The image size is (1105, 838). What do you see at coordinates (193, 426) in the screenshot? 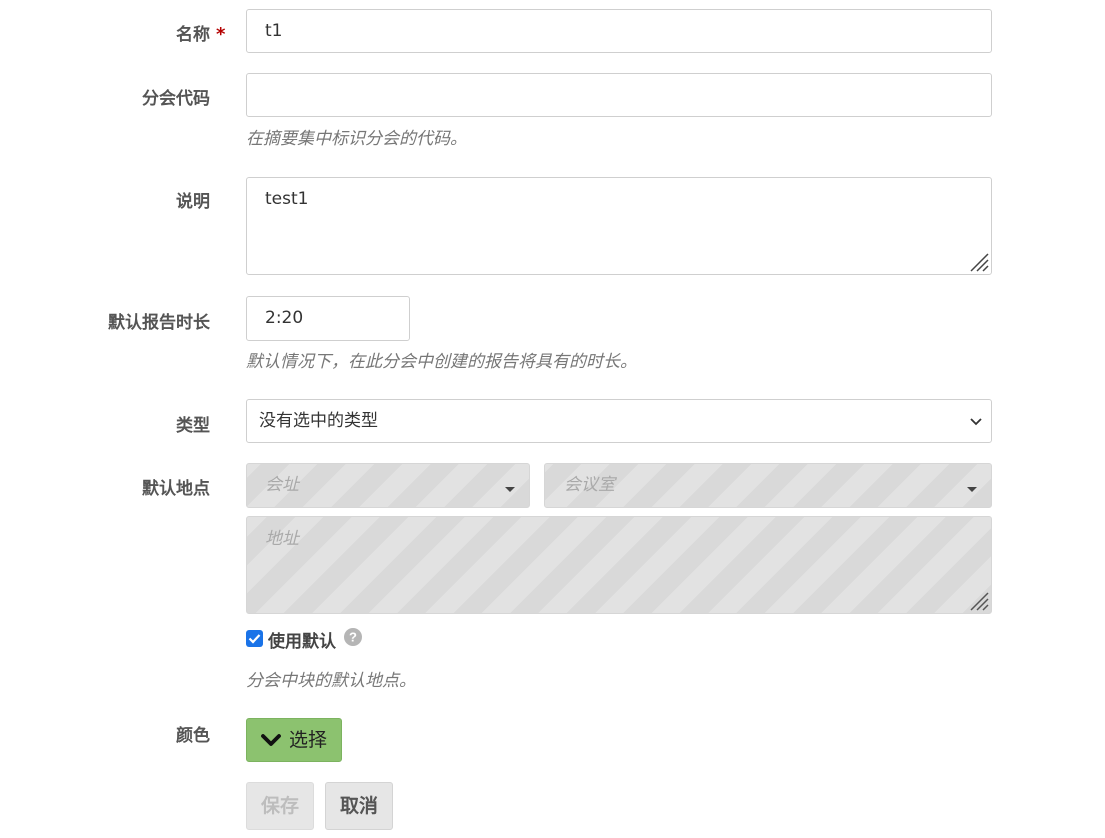
I see `type-label: 类型` at bounding box center [193, 426].